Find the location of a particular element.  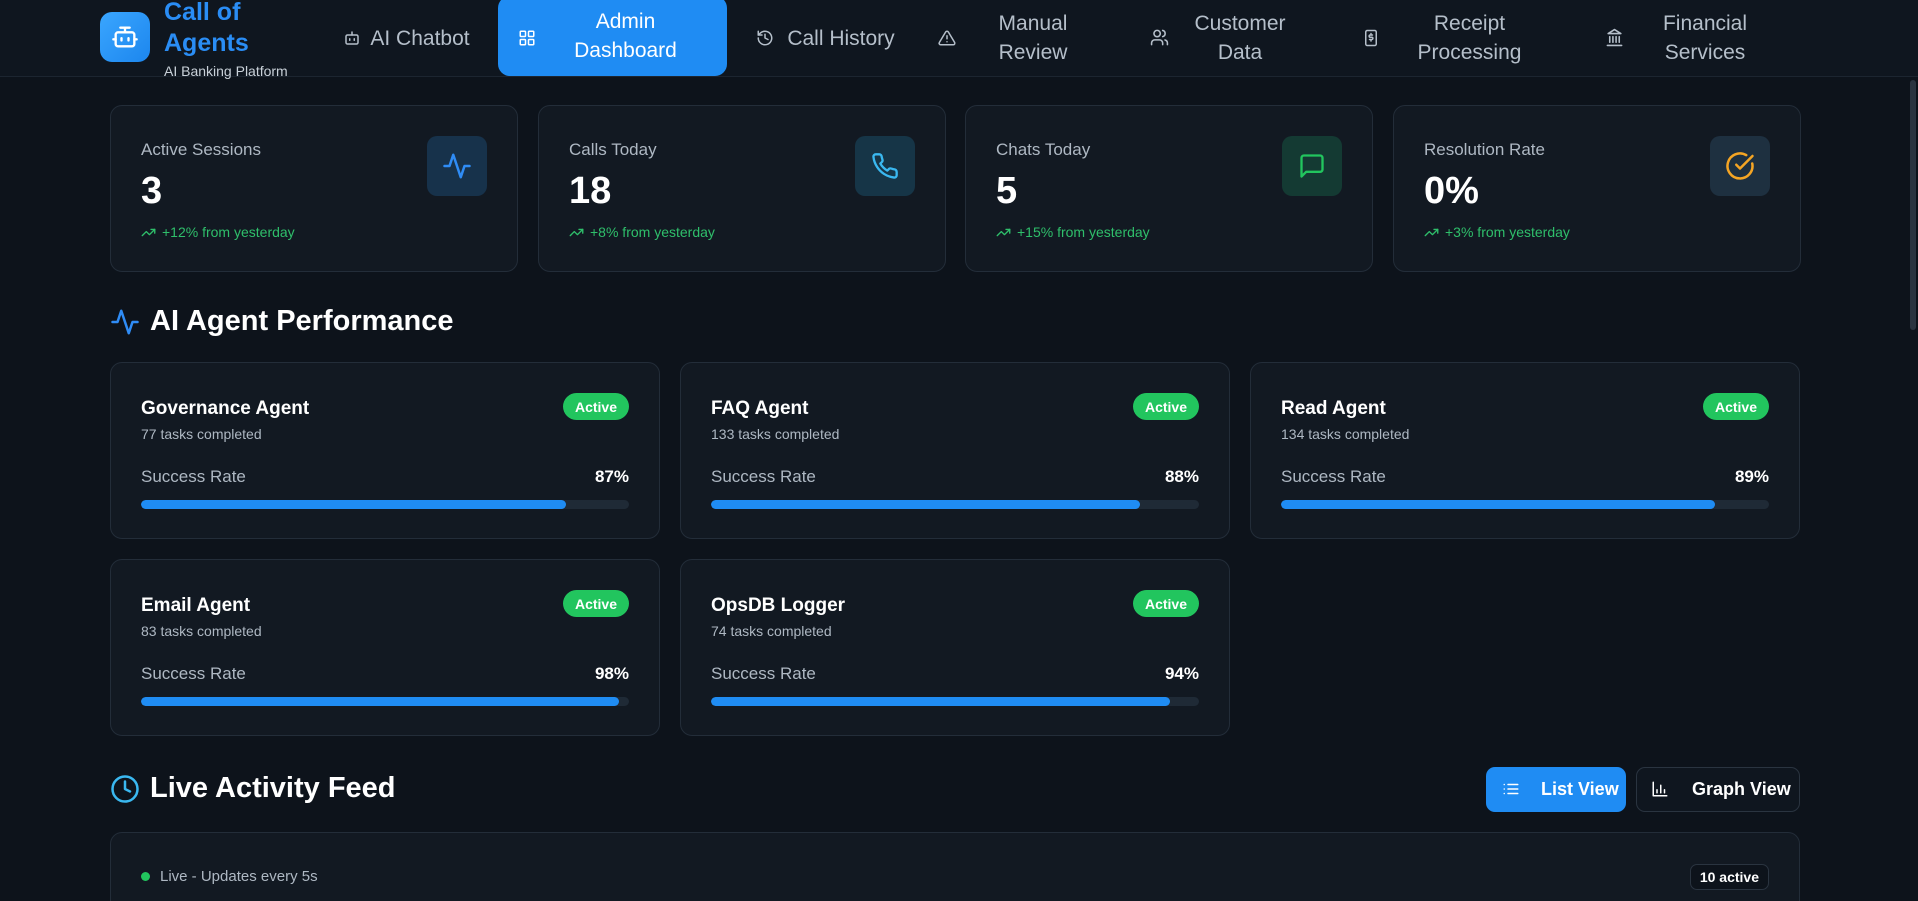

stat-value: 5 is located at coordinates (1007, 191).